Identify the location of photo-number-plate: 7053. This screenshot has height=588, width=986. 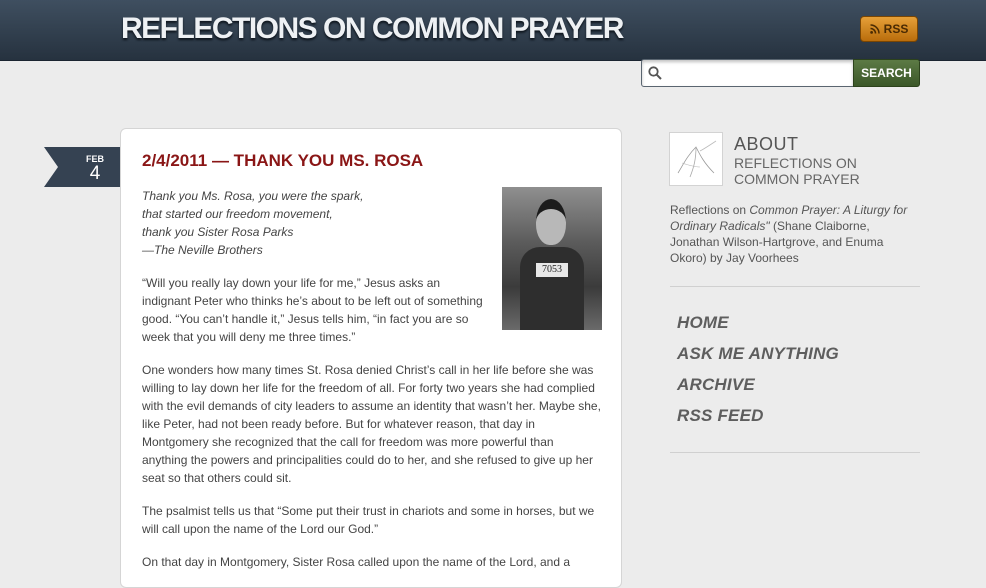
(552, 270).